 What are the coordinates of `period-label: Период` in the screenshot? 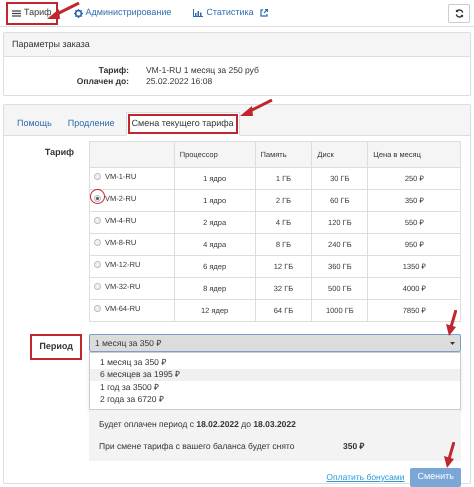 It's located at (56, 347).